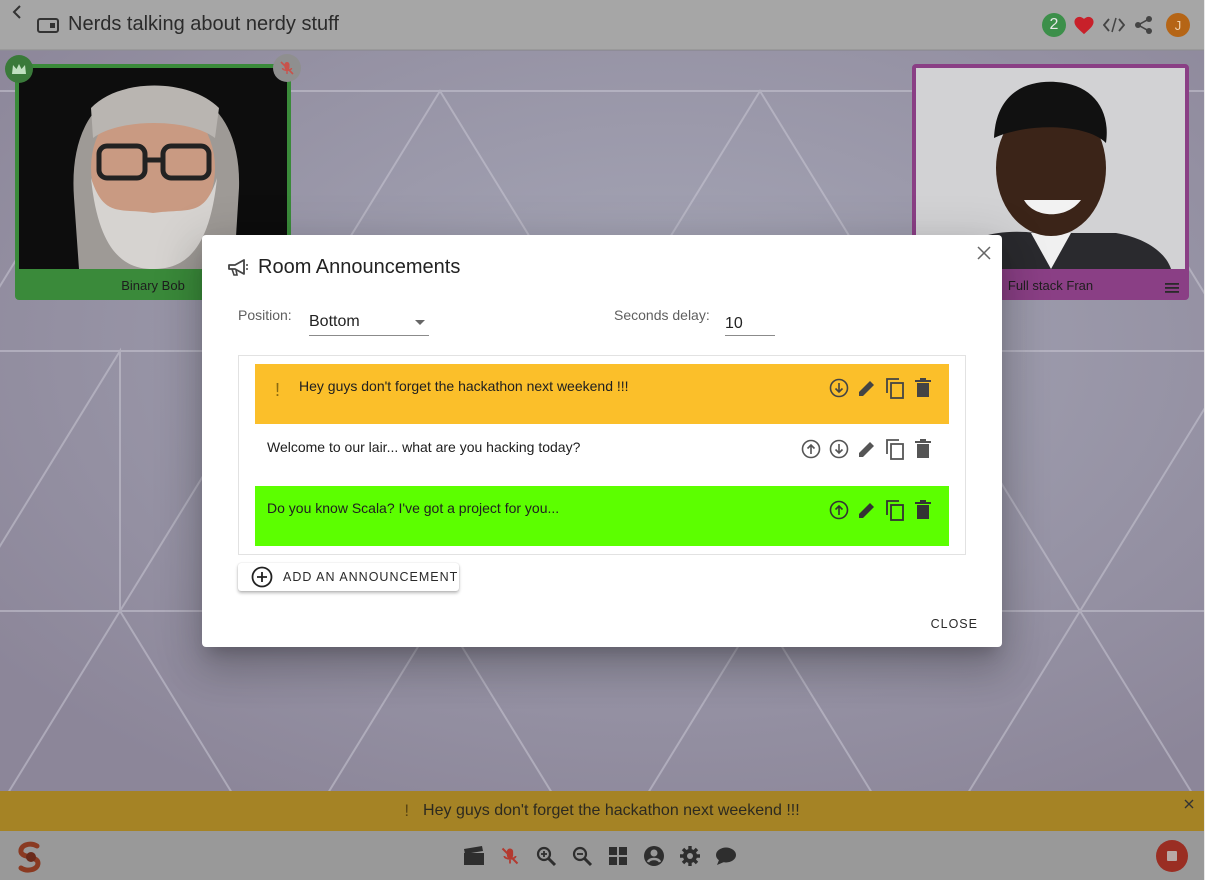 Image resolution: width=1219 pixels, height=880 pixels. What do you see at coordinates (278, 390) in the screenshot?
I see `important-mark: !` at bounding box center [278, 390].